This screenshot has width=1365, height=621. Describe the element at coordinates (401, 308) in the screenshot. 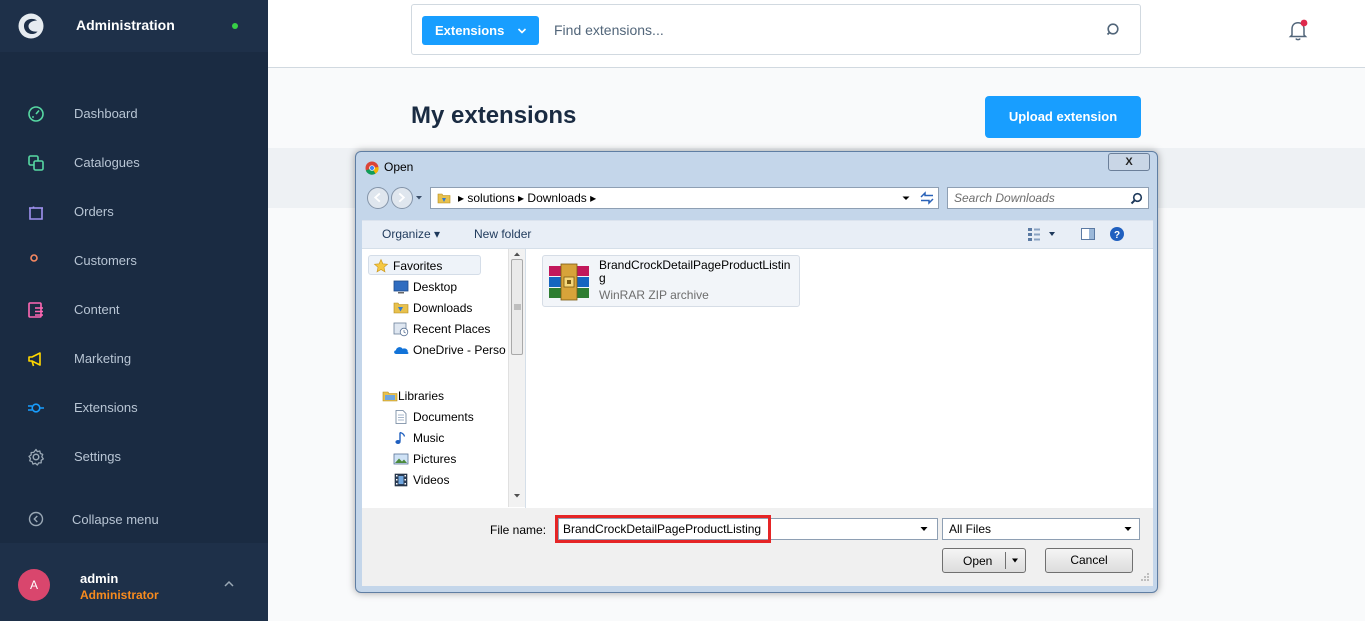

I see `downloads-folder-icon` at that location.